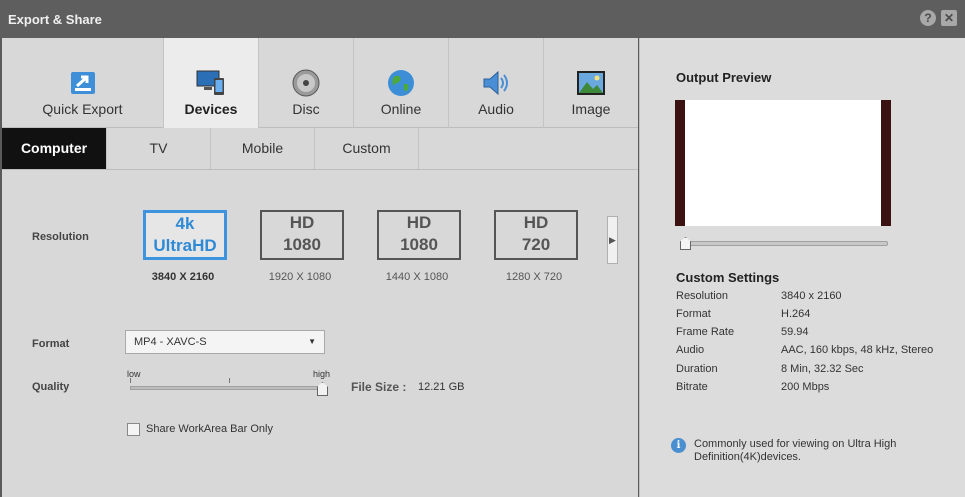  What do you see at coordinates (300, 277) in the screenshot?
I see `resolution-caption: 1920 X 1080` at bounding box center [300, 277].